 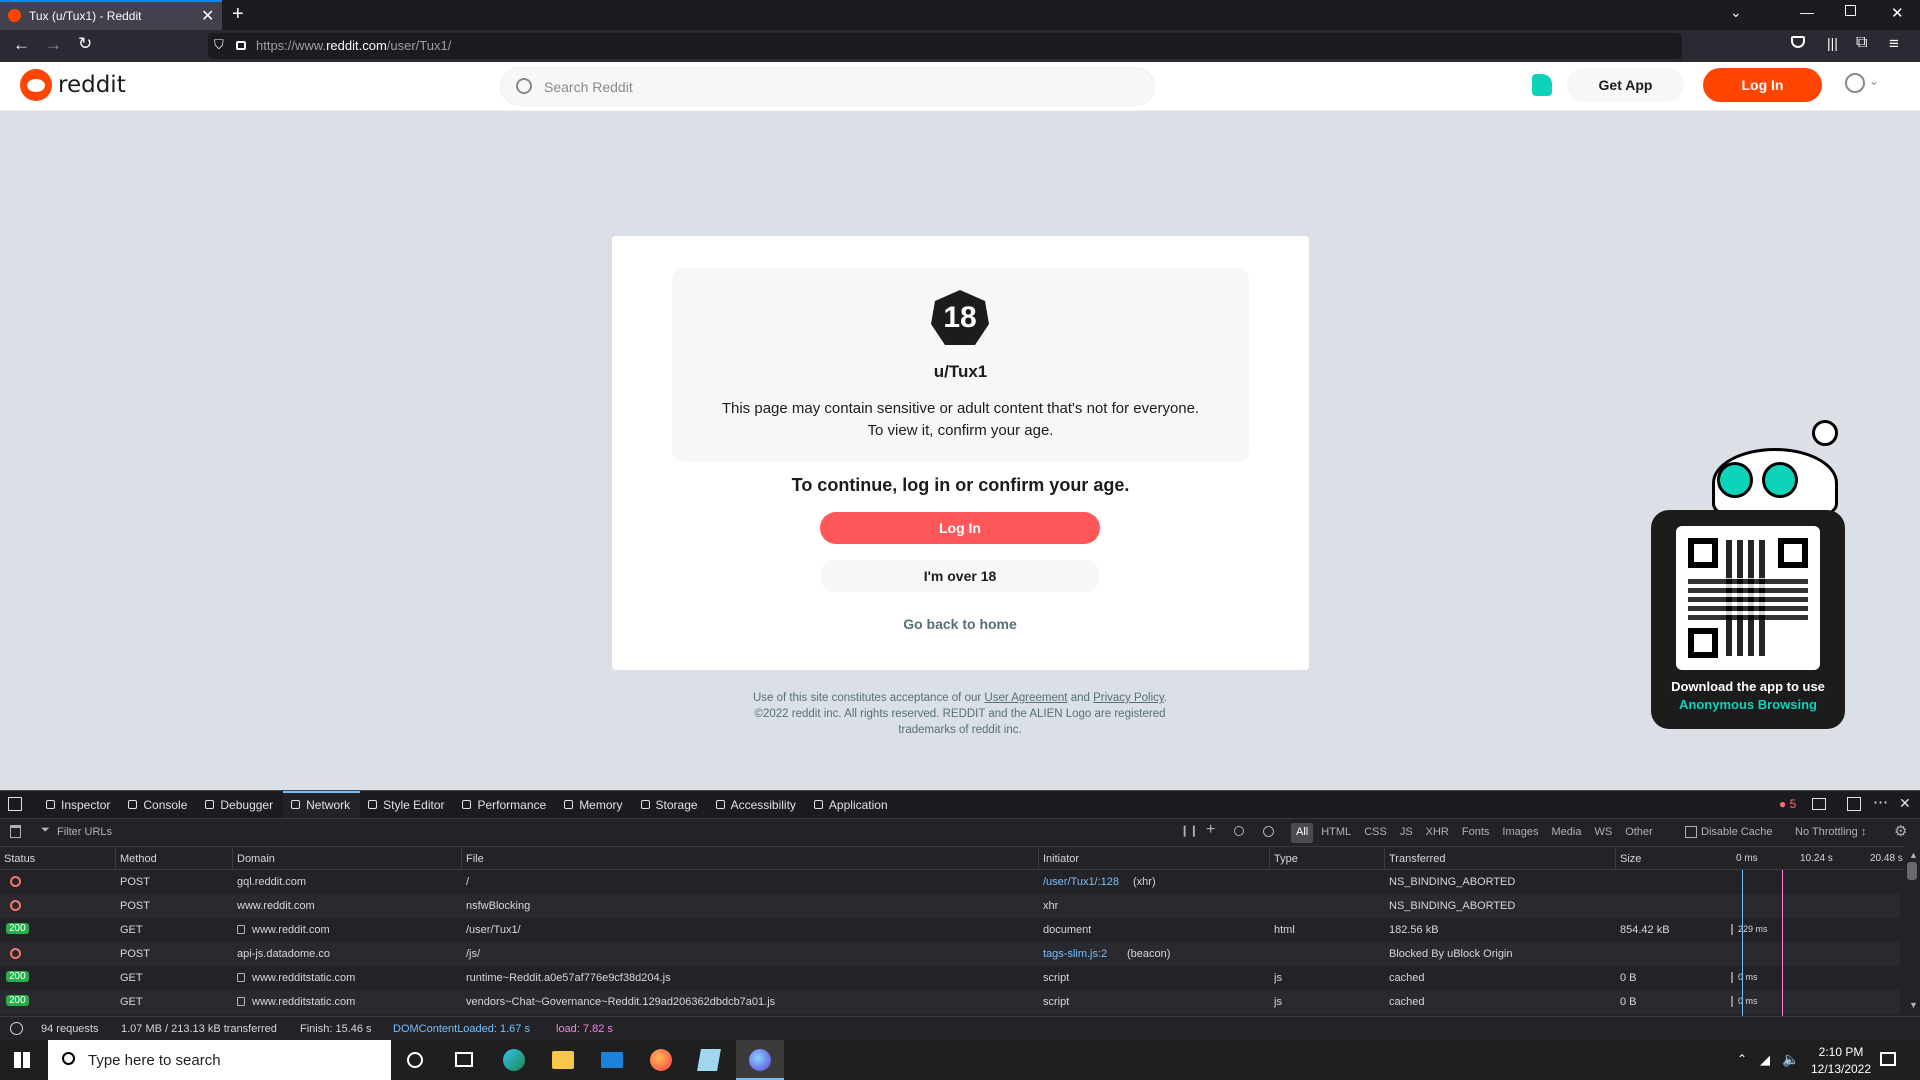 What do you see at coordinates (85, 44) in the screenshot?
I see `reload-icon: ↻` at bounding box center [85, 44].